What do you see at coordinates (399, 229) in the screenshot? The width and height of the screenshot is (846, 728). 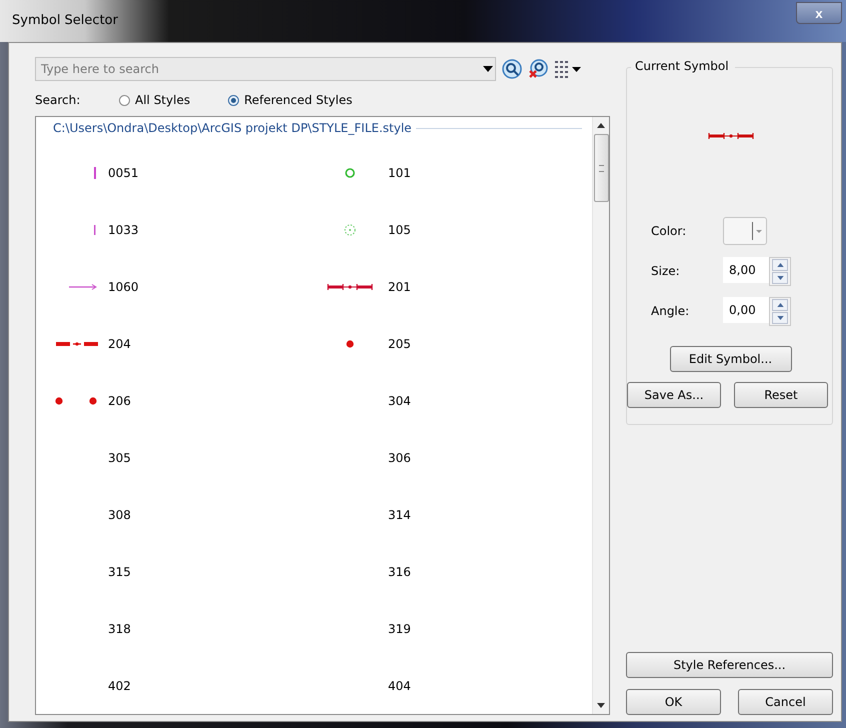 I see `symbol-name: 105` at bounding box center [399, 229].